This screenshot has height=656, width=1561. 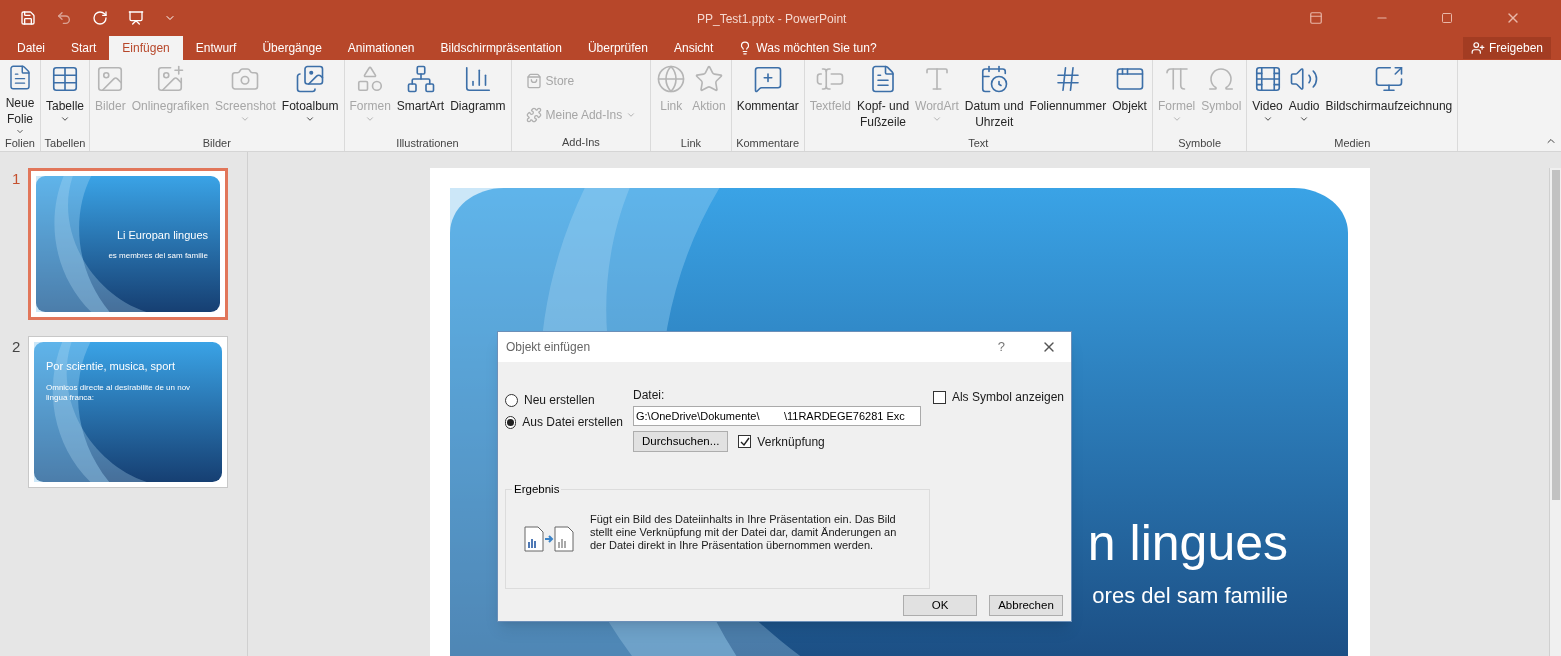 What do you see at coordinates (580, 142) in the screenshot?
I see `group-label: Add-Ins` at bounding box center [580, 142].